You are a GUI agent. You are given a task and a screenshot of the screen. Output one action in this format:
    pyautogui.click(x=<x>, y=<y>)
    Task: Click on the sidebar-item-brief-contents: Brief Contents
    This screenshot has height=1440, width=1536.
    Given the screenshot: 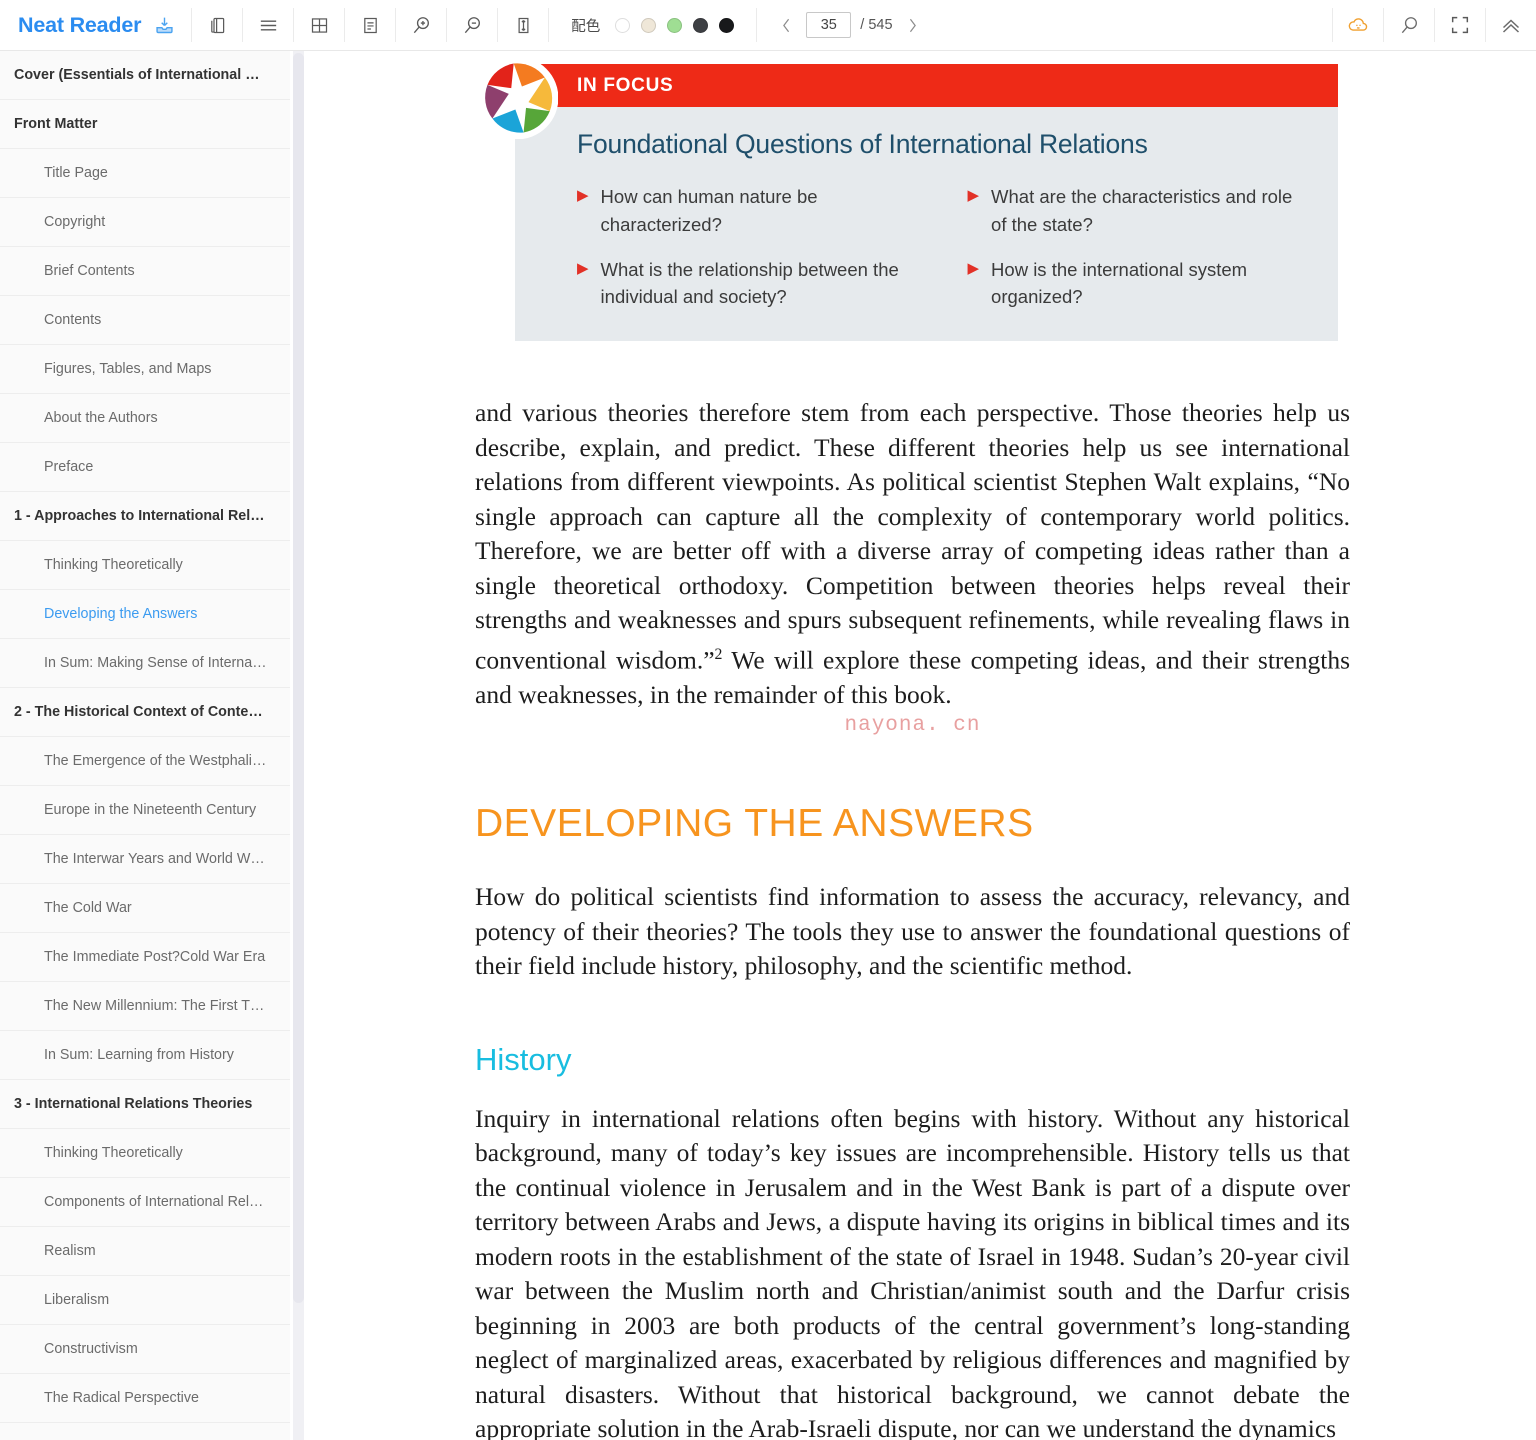 What is the action you would take?
    pyautogui.click(x=145, y=271)
    